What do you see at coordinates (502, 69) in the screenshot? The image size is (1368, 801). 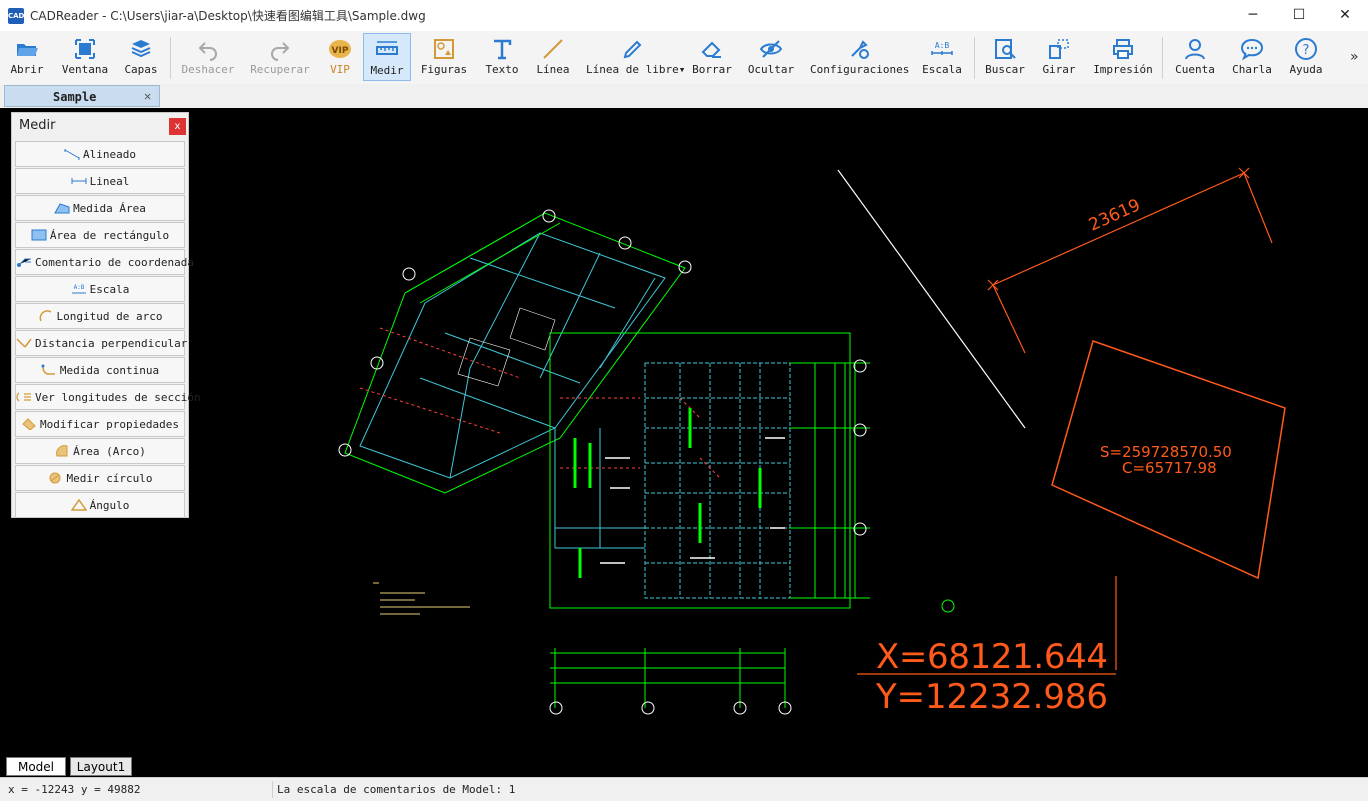 I see `text-label: Texto` at bounding box center [502, 69].